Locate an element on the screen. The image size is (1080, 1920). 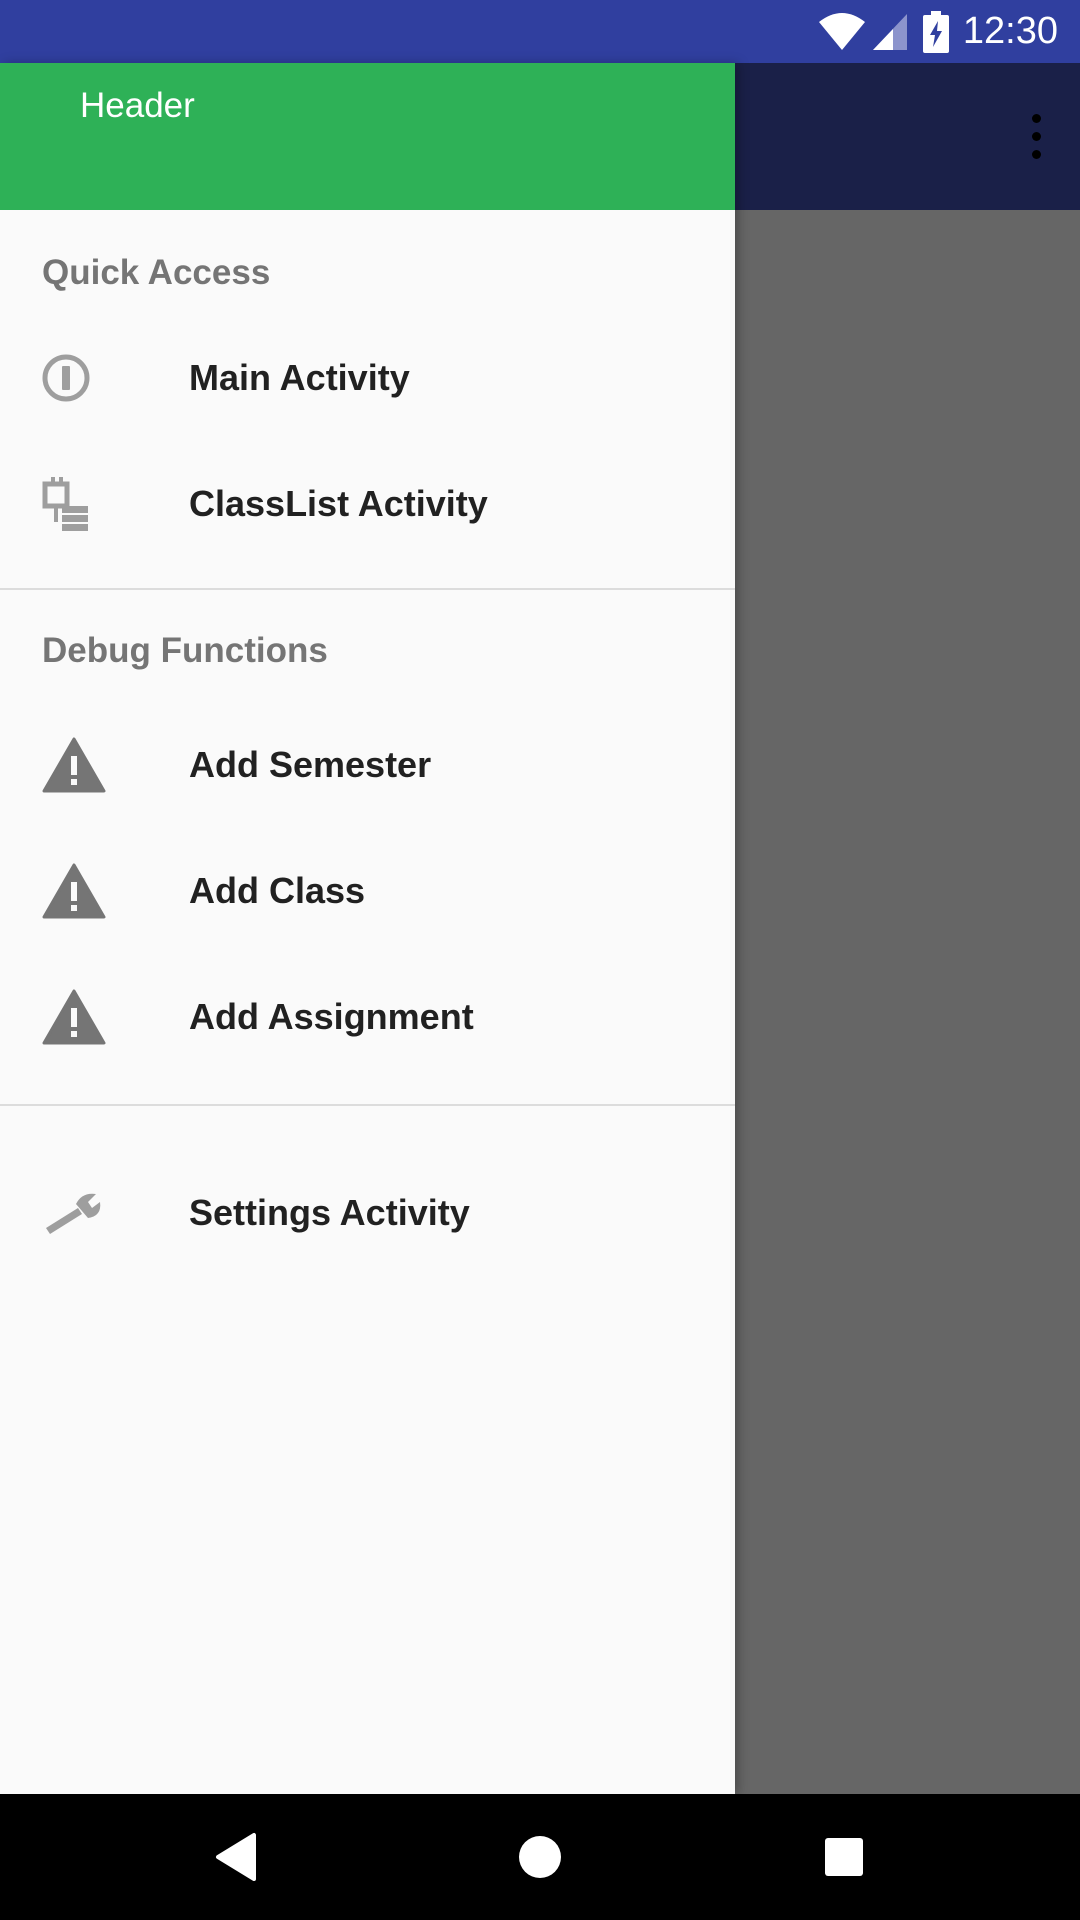
menu-item-main-activity: Main Activity is located at coordinates (367, 378).